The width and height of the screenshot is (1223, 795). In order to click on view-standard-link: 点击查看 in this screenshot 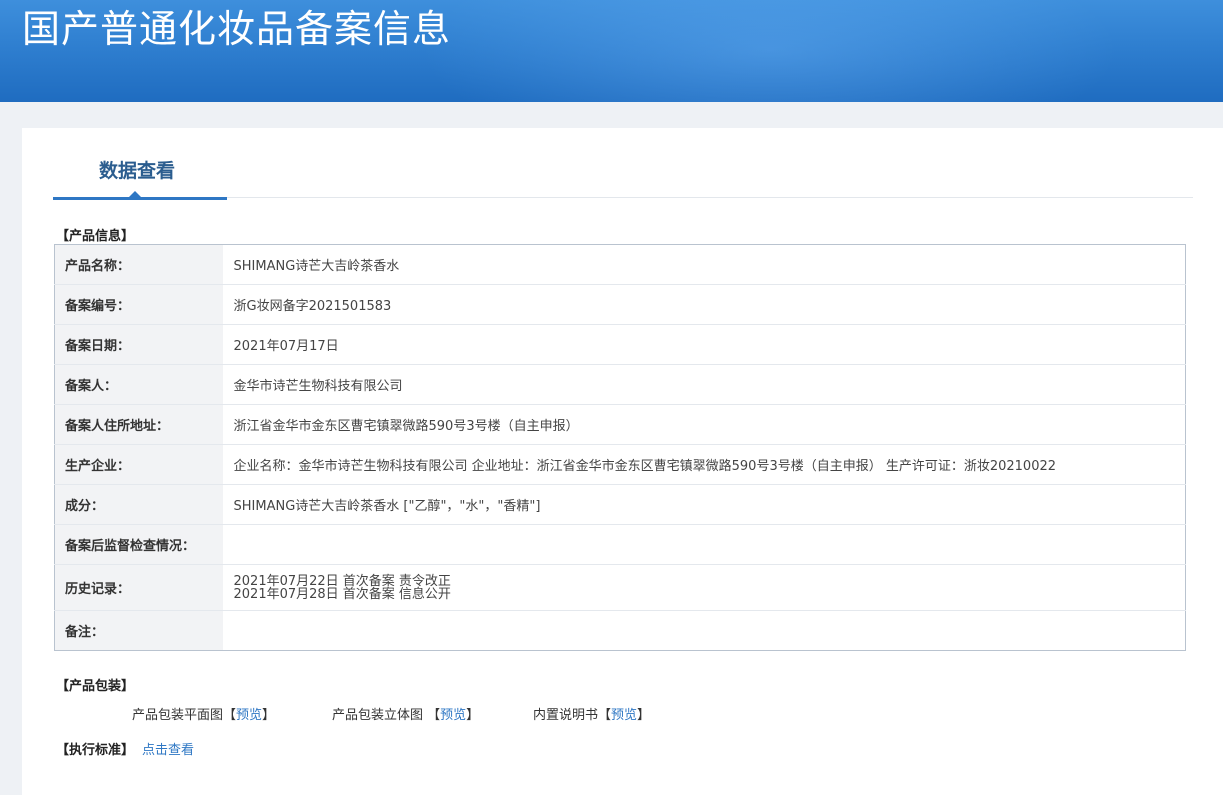, I will do `click(168, 748)`.